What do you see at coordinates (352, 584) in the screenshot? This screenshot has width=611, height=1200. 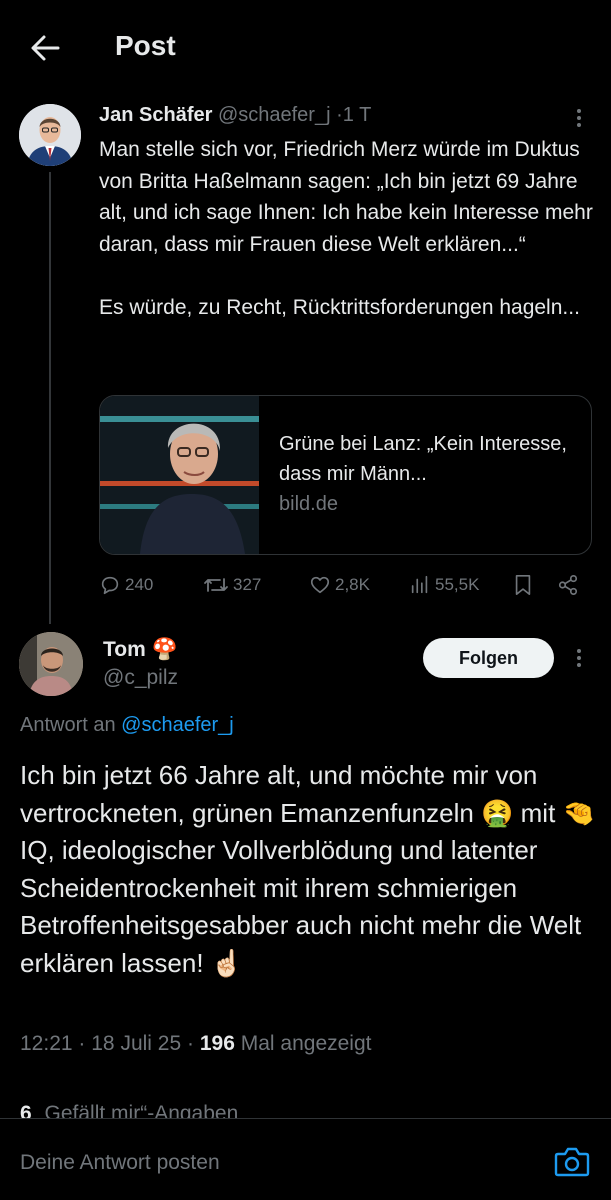 I see `like-count: 2,8K` at bounding box center [352, 584].